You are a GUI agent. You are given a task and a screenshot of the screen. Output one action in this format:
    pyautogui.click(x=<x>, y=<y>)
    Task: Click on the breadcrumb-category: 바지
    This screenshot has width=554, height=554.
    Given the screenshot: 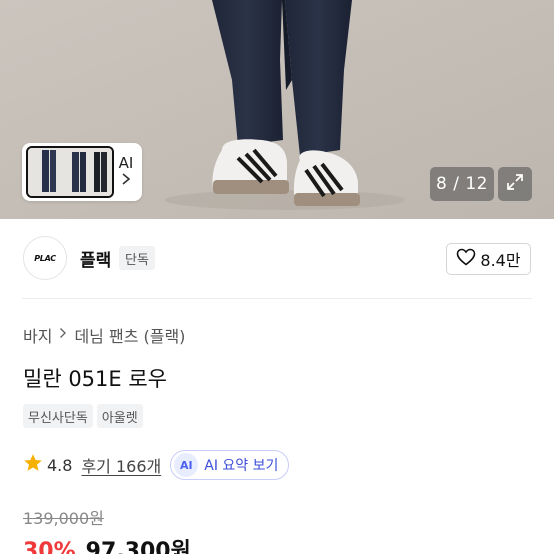 What is the action you would take?
    pyautogui.click(x=37, y=335)
    